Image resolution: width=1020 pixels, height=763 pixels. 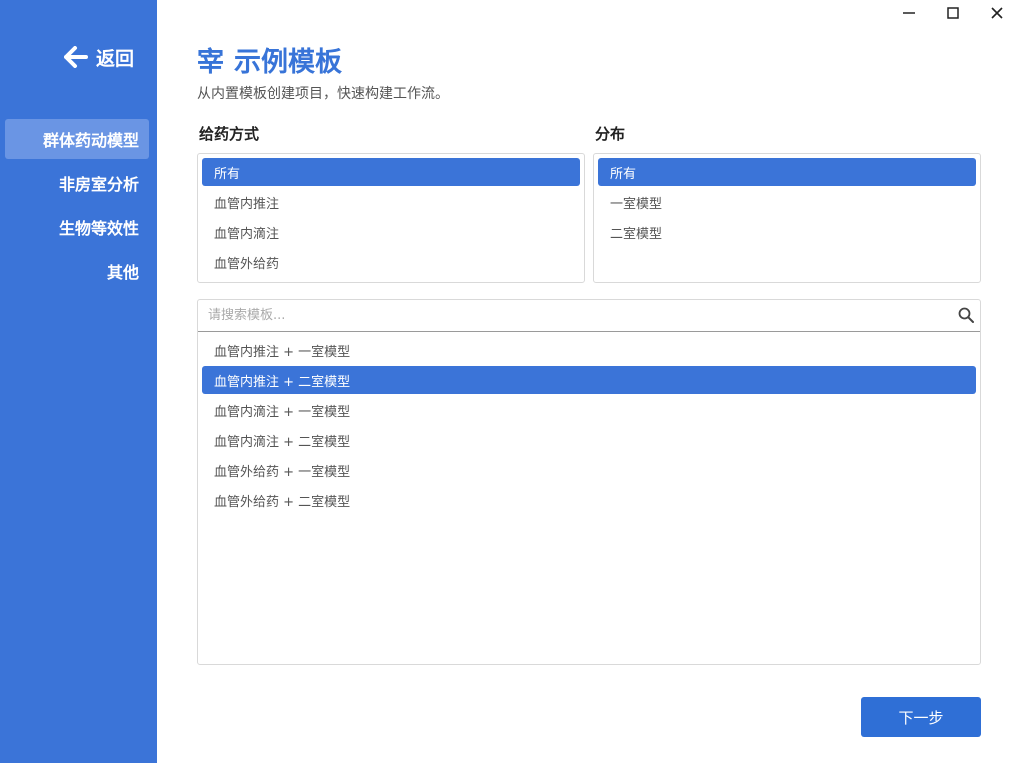 What do you see at coordinates (589, 500) in the screenshot?
I see `template-item: 血管外给药 + 二室模型` at bounding box center [589, 500].